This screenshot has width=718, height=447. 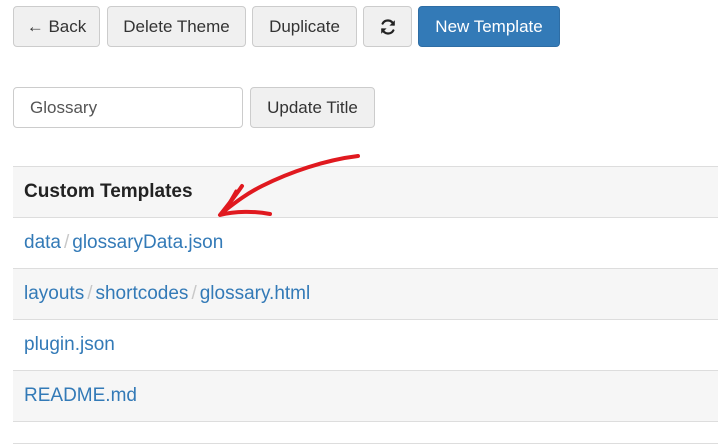 I want to click on duplicate-button: Duplicate, so click(x=304, y=26).